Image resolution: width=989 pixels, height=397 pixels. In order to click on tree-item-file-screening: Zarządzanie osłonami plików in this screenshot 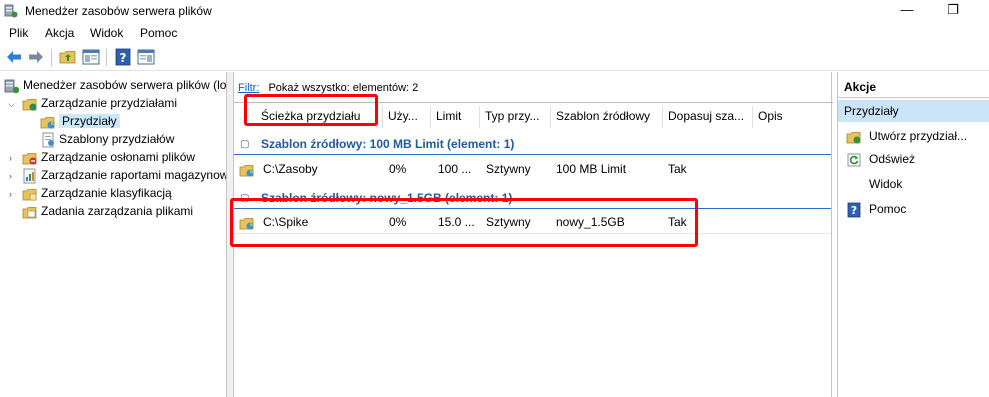, I will do `click(108, 157)`.